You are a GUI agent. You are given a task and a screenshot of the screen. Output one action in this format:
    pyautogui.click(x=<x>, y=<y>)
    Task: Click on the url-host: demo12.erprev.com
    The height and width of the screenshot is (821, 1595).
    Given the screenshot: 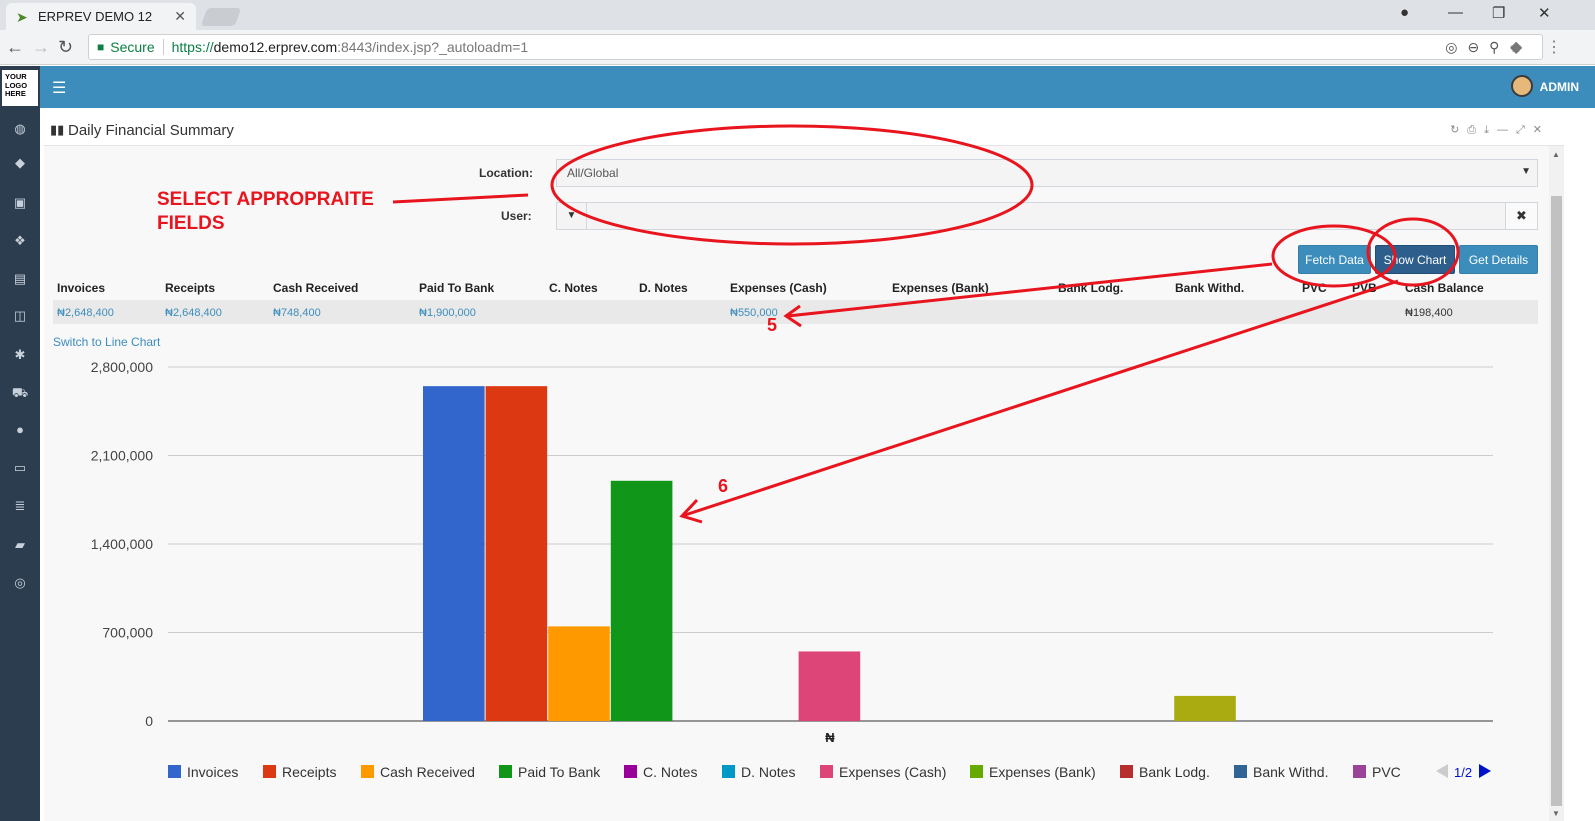 What is the action you would take?
    pyautogui.click(x=275, y=47)
    